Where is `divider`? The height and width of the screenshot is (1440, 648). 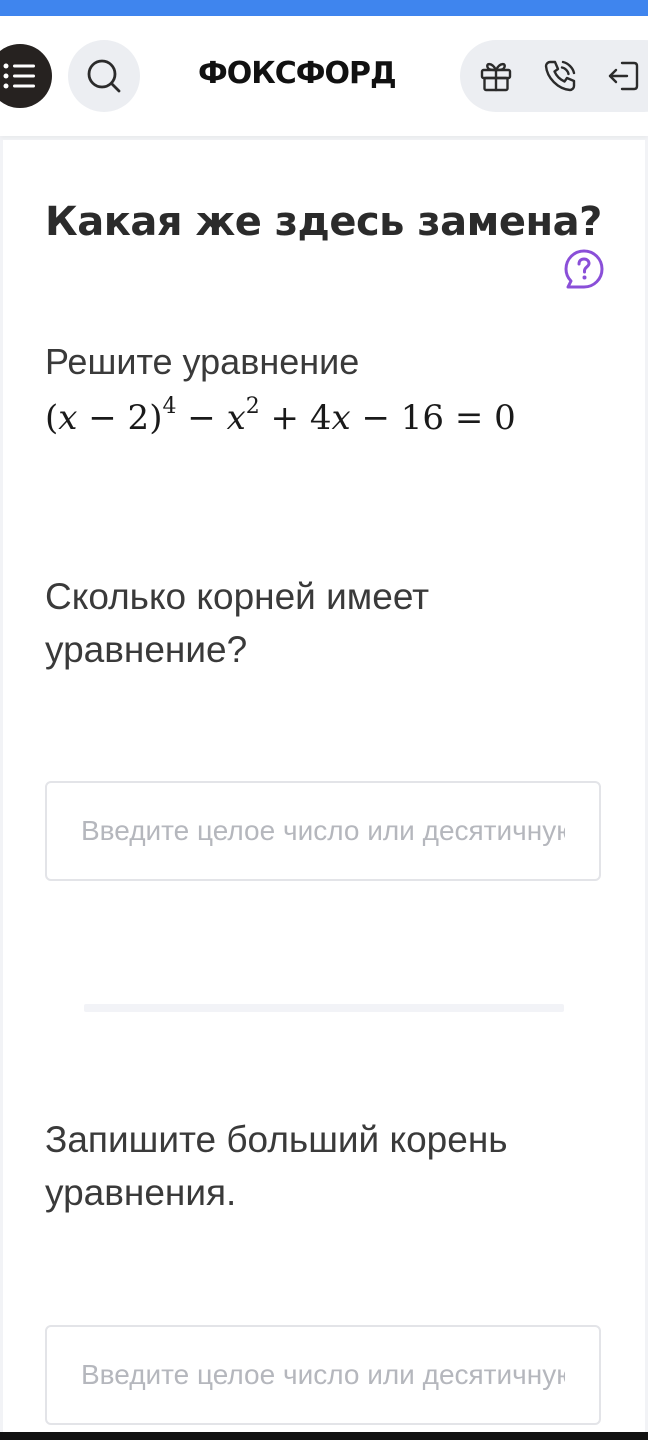 divider is located at coordinates (324, 1008).